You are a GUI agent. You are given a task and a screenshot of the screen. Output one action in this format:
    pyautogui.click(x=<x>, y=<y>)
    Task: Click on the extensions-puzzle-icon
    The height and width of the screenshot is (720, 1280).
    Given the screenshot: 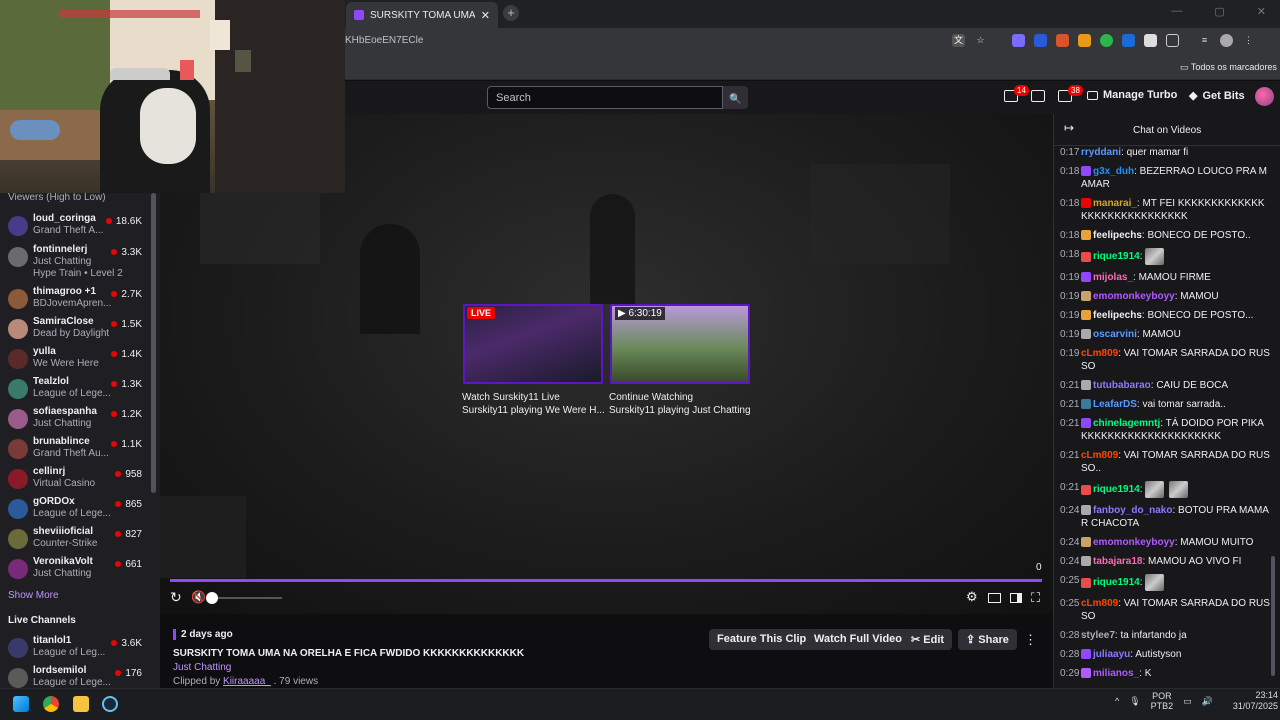 What is the action you would take?
    pyautogui.click(x=1172, y=40)
    